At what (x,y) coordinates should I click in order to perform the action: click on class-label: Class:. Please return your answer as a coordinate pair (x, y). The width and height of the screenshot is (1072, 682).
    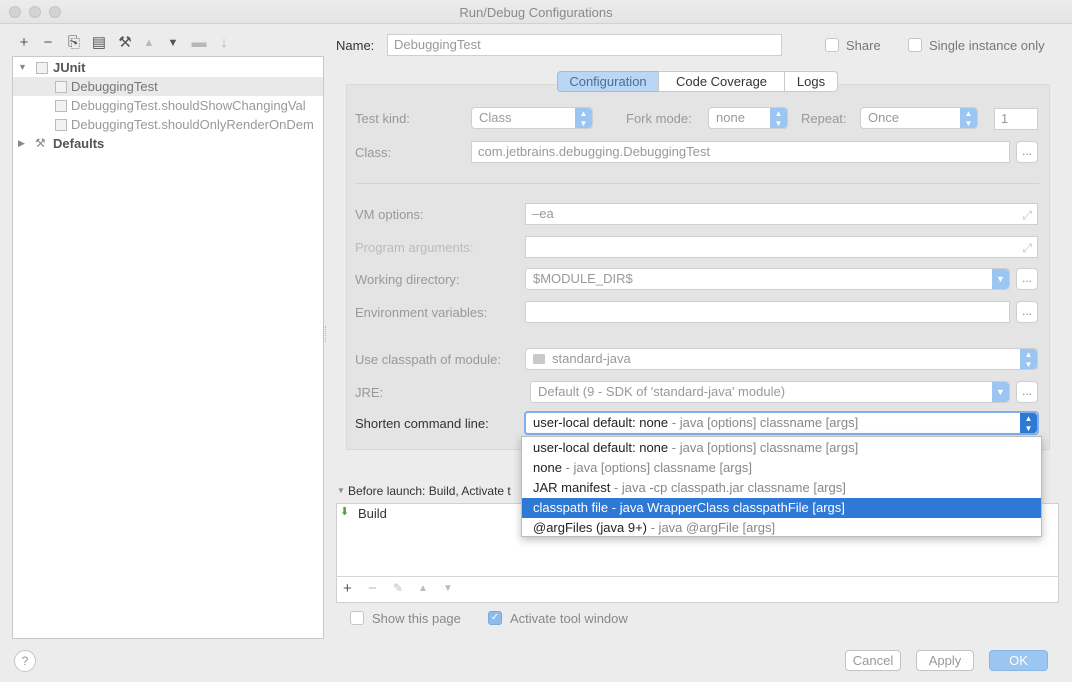
    Looking at the image, I should click on (373, 152).